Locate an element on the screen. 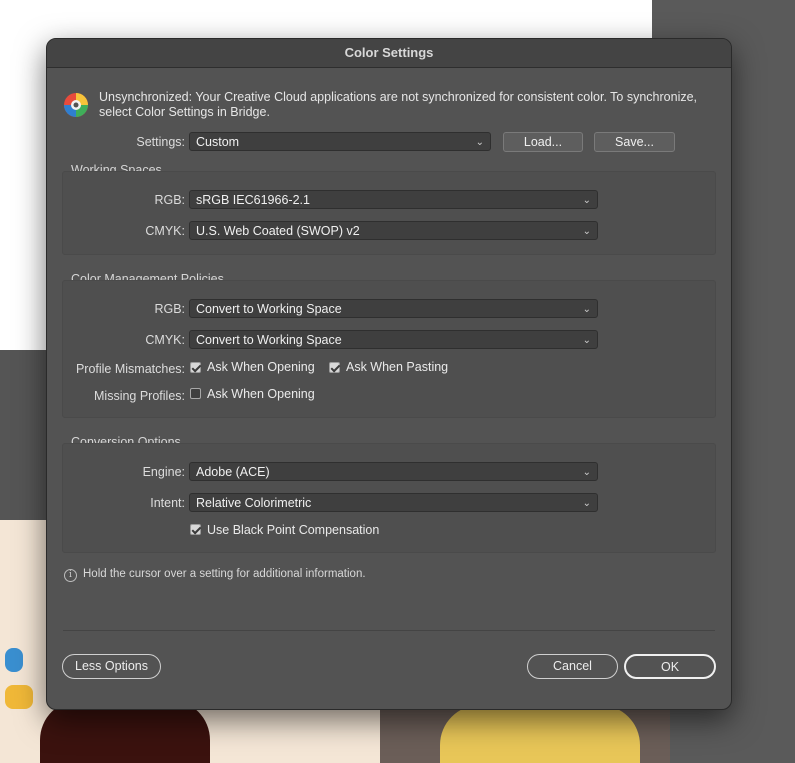 The width and height of the screenshot is (795, 763). engine-value: Adobe (ACE) is located at coordinates (233, 472).